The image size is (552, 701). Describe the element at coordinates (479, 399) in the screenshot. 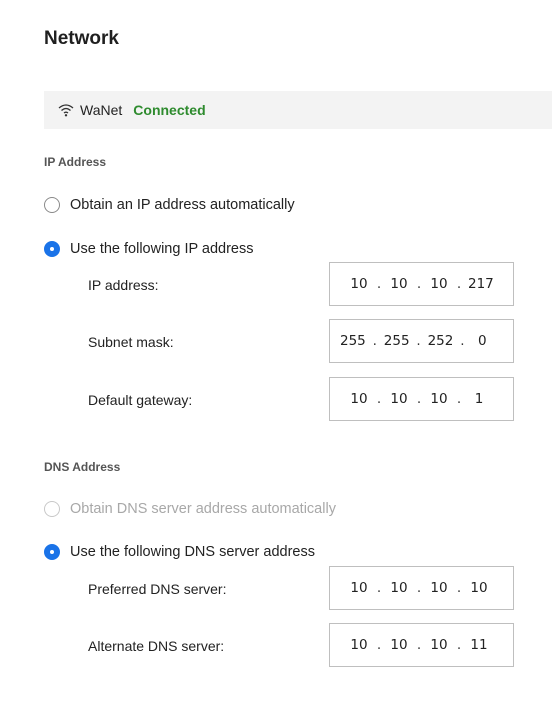

I see `gateway-octet: 1` at that location.